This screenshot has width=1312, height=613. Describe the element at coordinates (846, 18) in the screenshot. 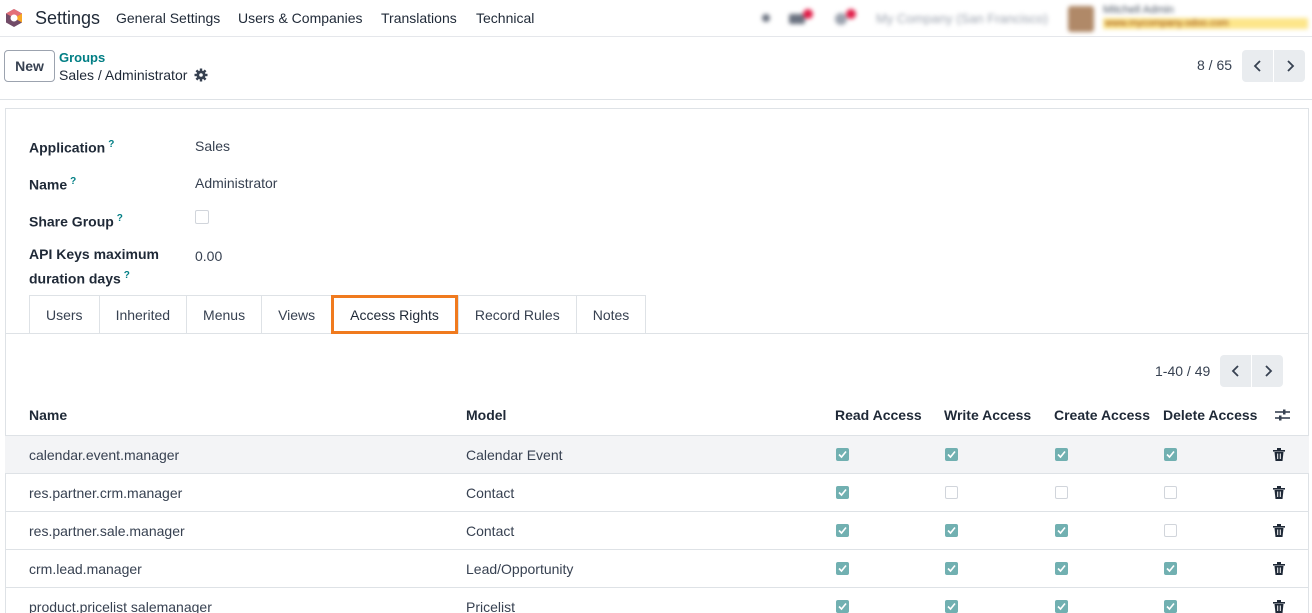

I see `activity-icon` at that location.